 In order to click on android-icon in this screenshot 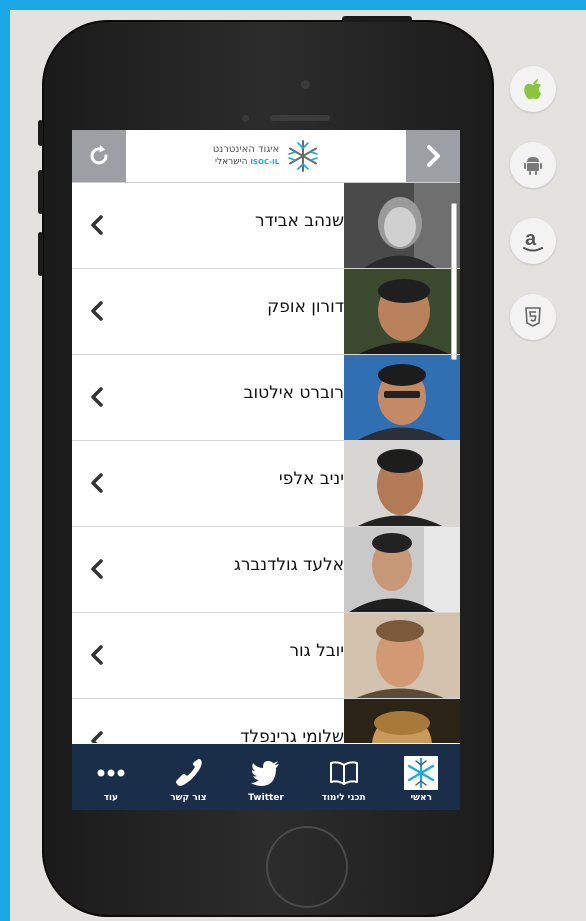, I will do `click(533, 166)`.